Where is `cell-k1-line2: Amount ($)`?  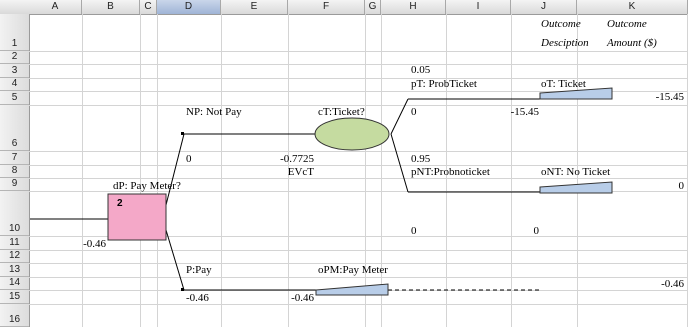 cell-k1-line2: Amount ($) is located at coordinates (632, 43).